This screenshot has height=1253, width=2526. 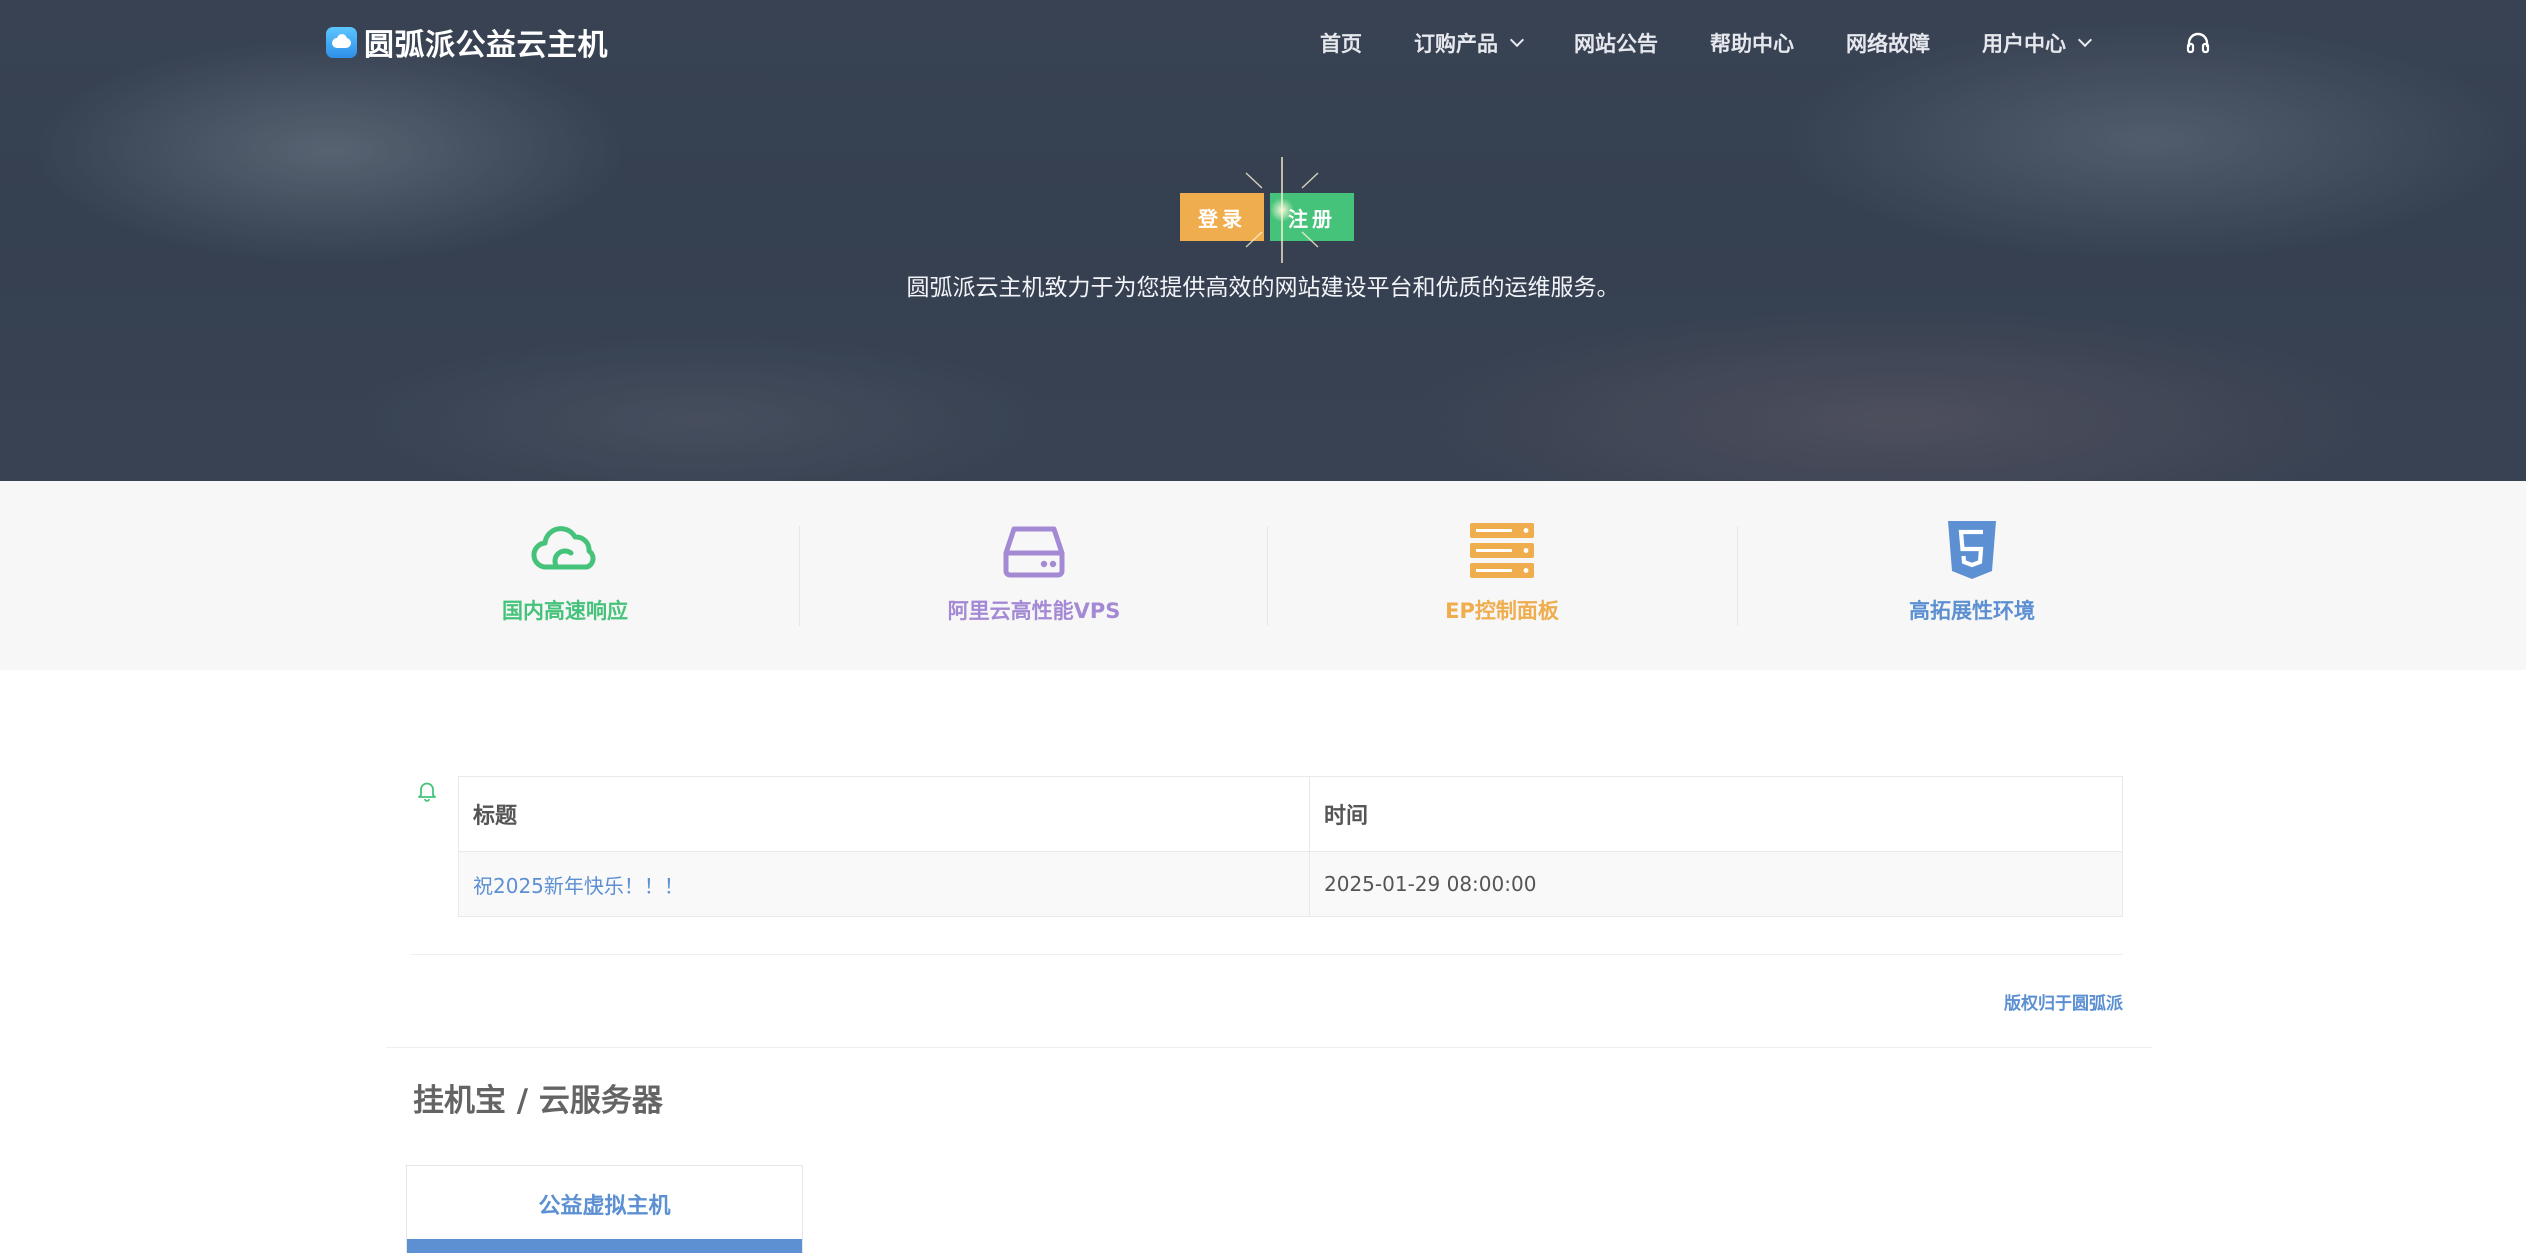 I want to click on nav-item-home: 首页, so click(x=1341, y=43).